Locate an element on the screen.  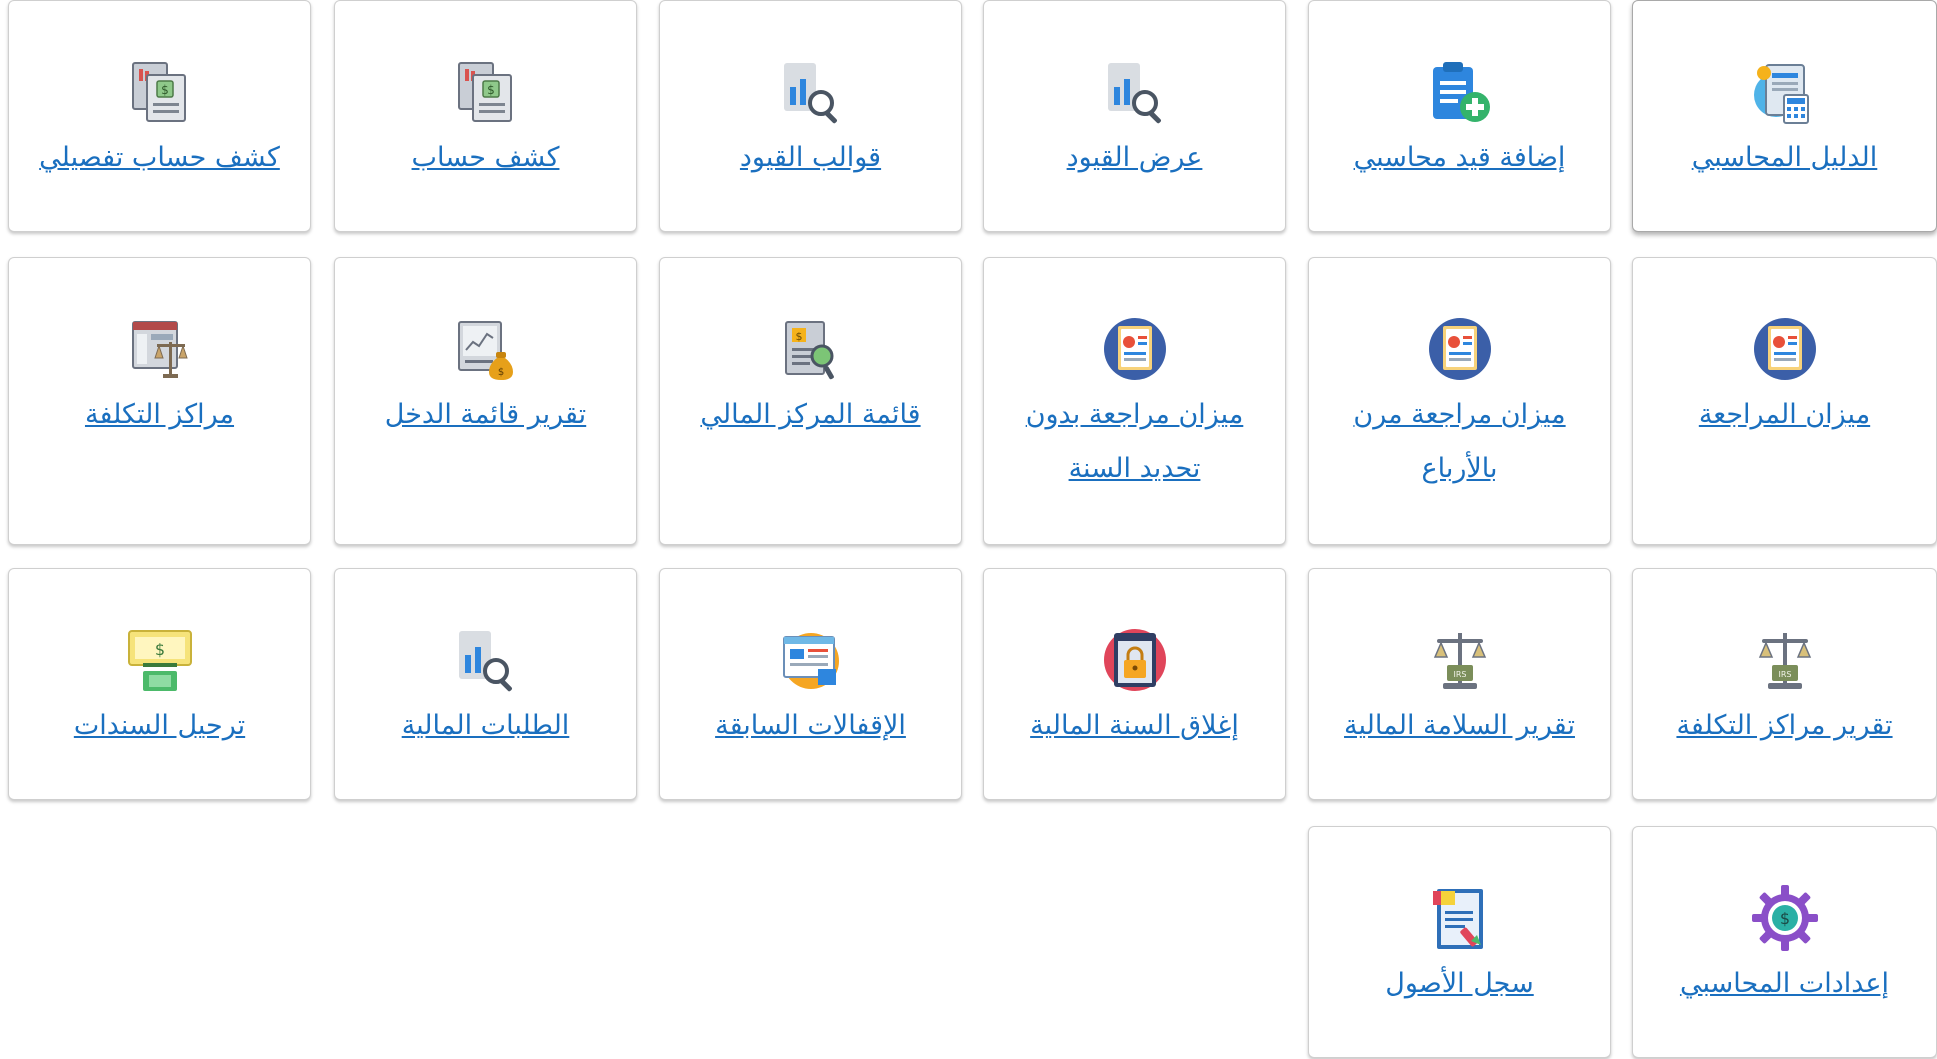
tile-label: قائمة المركز المالي is located at coordinates (810, 414).